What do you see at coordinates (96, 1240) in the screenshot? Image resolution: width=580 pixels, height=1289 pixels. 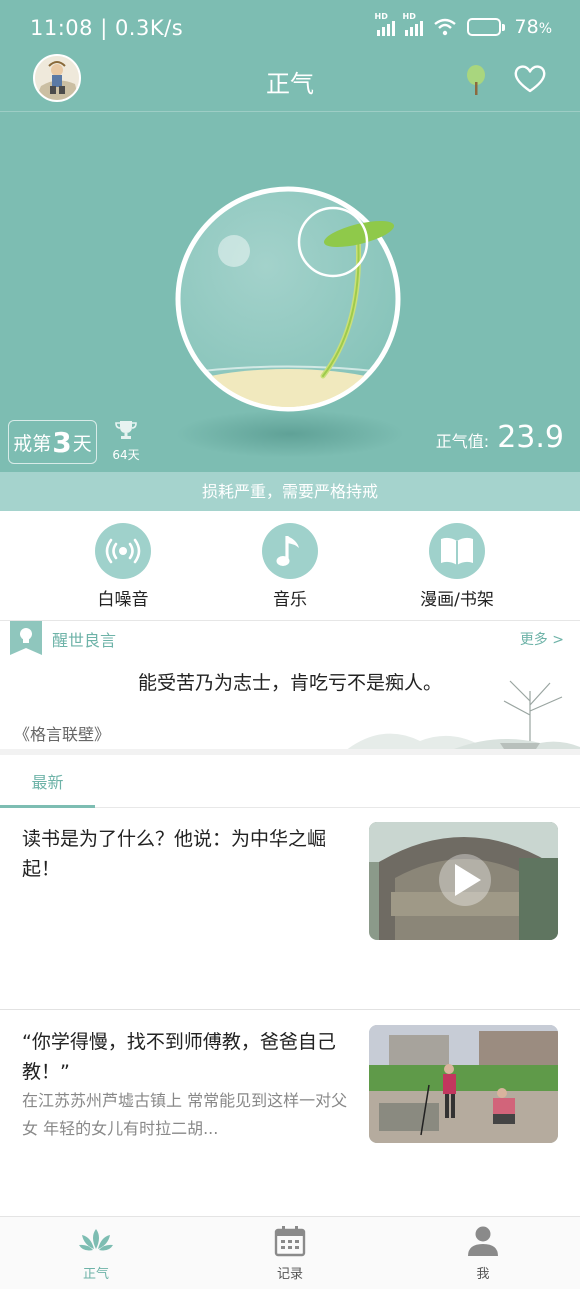 I see `lotus-icon` at bounding box center [96, 1240].